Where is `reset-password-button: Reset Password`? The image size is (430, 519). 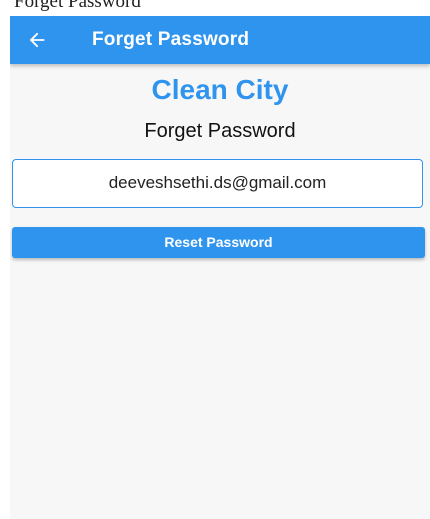 reset-password-button: Reset Password is located at coordinates (218, 242).